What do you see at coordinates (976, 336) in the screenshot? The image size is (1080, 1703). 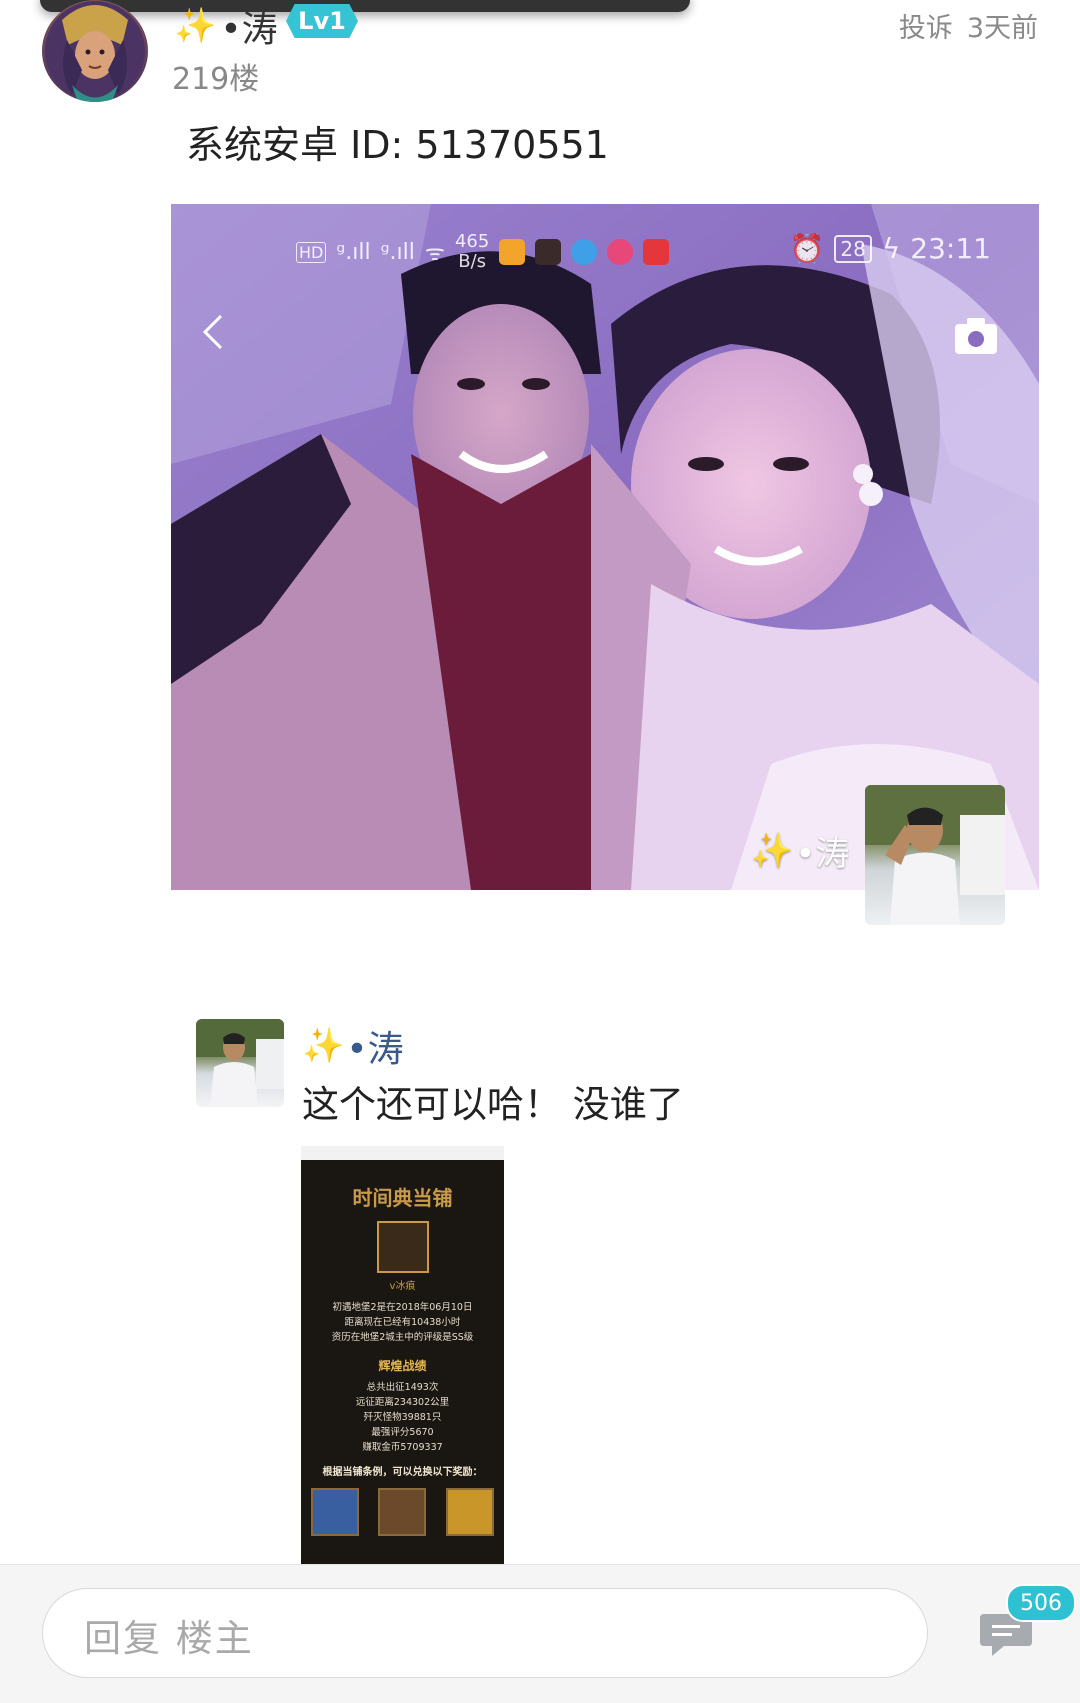 I see `camera-icon` at bounding box center [976, 336].